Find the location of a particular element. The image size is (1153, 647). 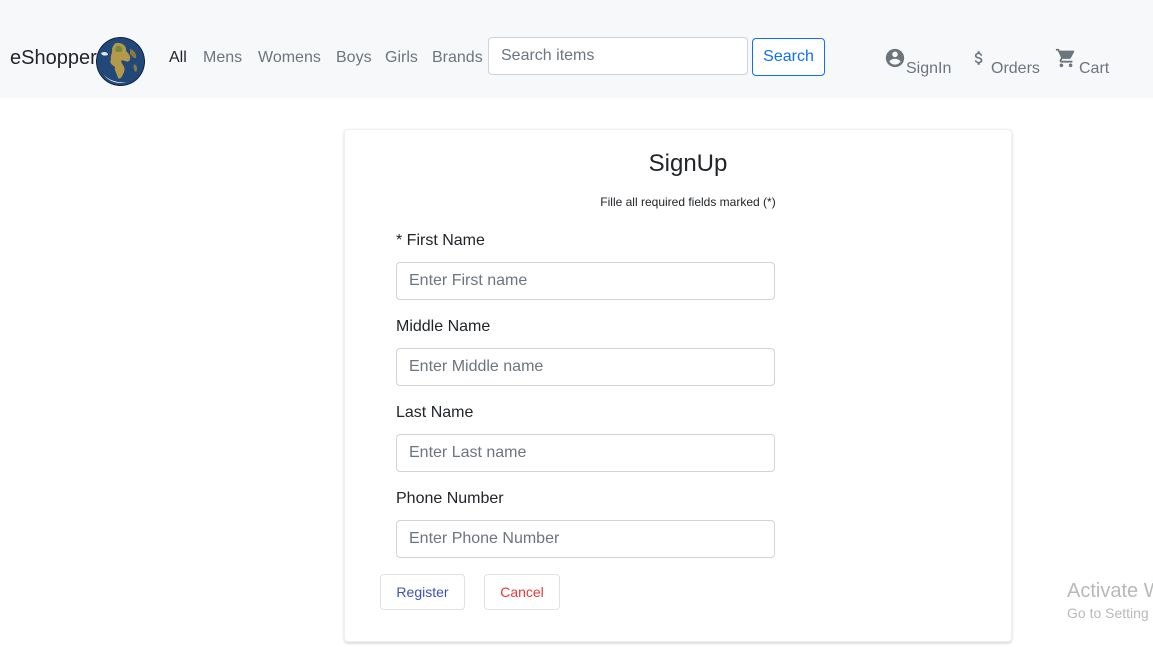

phone-number-field is located at coordinates (585, 539).